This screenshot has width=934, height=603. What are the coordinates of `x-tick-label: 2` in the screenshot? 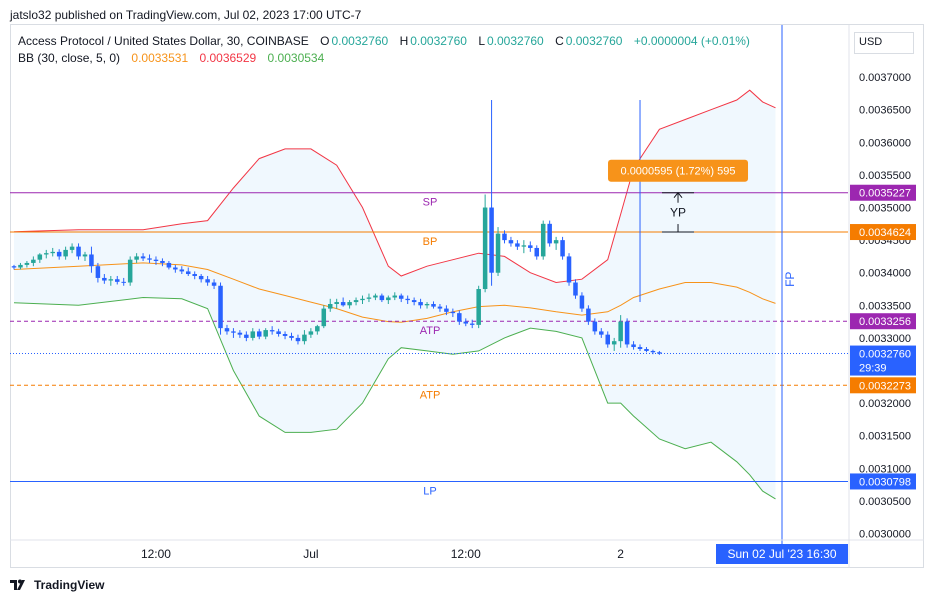 It's located at (620, 554).